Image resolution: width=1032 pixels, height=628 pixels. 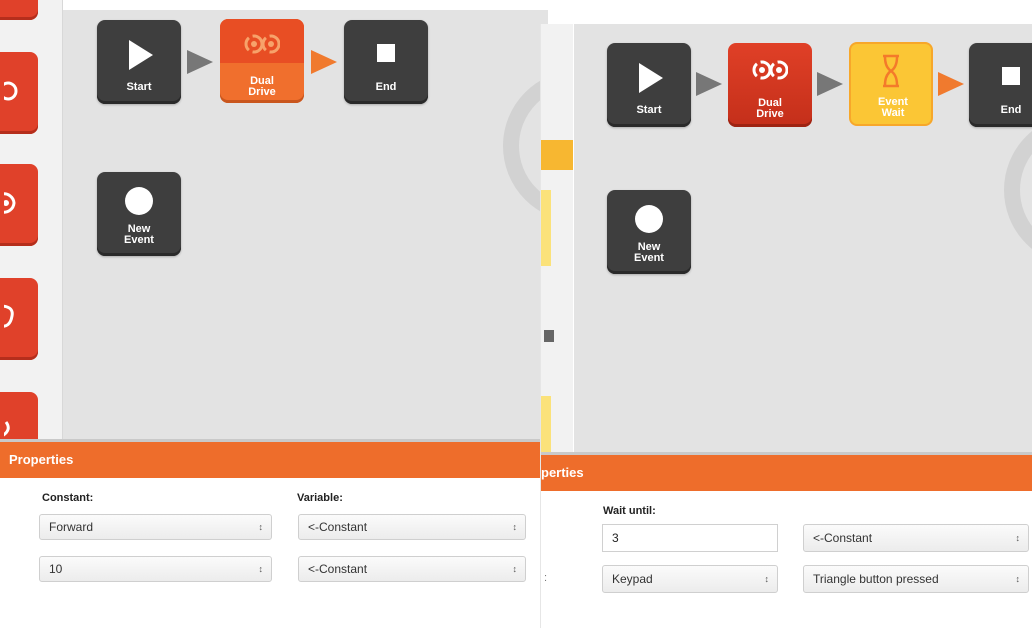 What do you see at coordinates (68, 498) in the screenshot?
I see `constant-label: Constant:` at bounding box center [68, 498].